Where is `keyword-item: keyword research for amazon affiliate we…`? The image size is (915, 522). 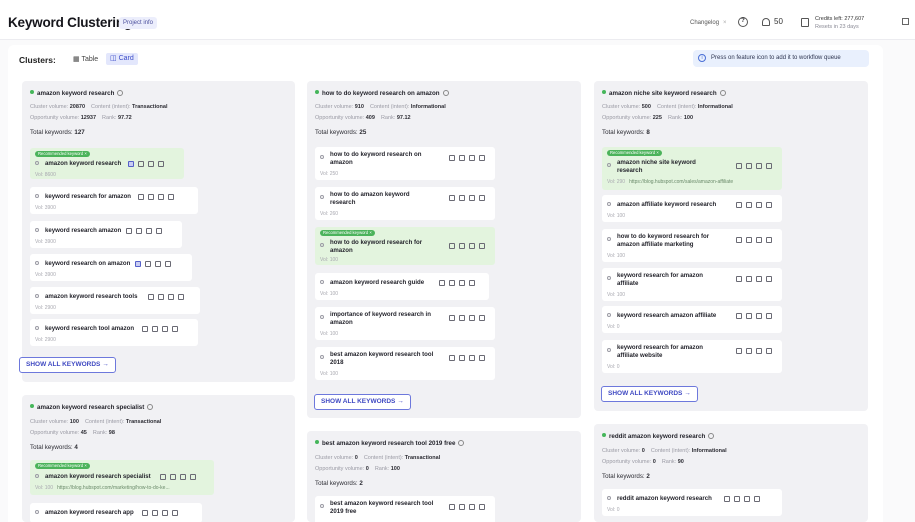 keyword-item: keyword research for amazon affiliate we… is located at coordinates (692, 356).